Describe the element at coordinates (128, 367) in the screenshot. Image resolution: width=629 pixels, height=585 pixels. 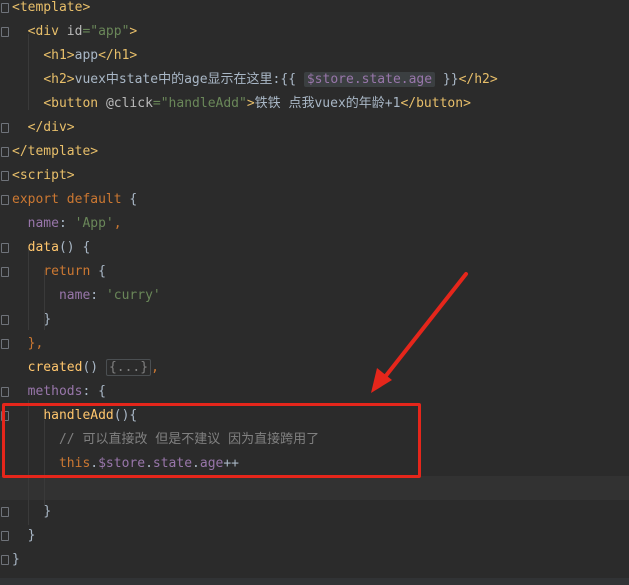
I see `code-token: {...}` at that location.